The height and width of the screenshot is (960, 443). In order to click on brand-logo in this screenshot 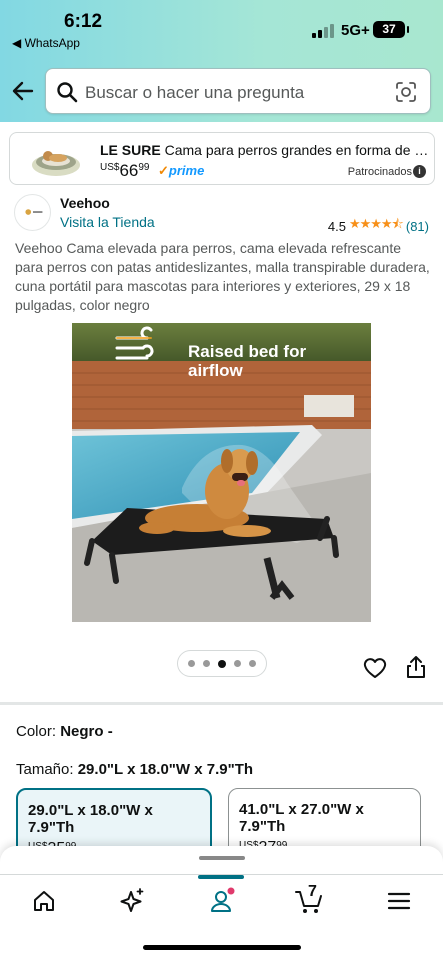, I will do `click(32, 212)`.